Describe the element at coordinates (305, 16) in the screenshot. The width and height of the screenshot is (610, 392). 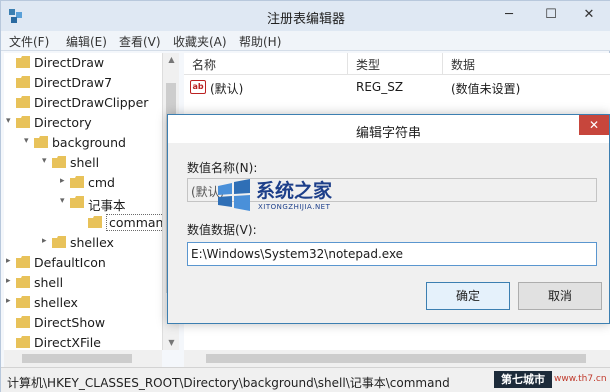
I see `title-bar: 注册表编辑器 ─ ☐ ✕` at that location.